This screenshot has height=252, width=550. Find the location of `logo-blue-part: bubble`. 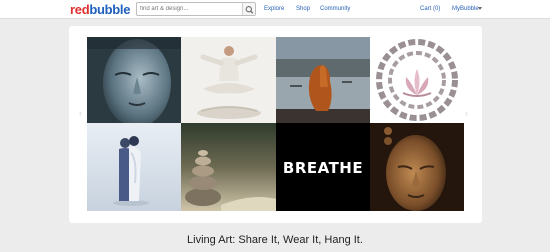

logo-blue-part: bubble is located at coordinates (110, 9).